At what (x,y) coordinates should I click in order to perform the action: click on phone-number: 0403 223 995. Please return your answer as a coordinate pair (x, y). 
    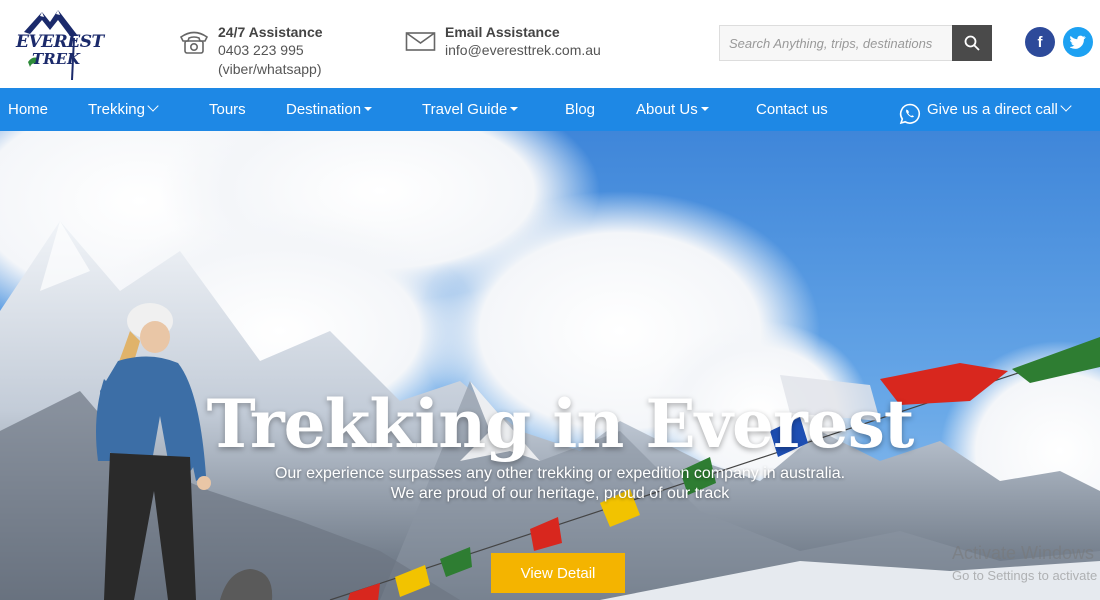
    Looking at the image, I should click on (261, 50).